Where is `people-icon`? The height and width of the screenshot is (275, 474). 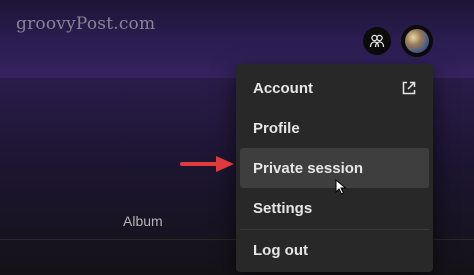 people-icon is located at coordinates (377, 41).